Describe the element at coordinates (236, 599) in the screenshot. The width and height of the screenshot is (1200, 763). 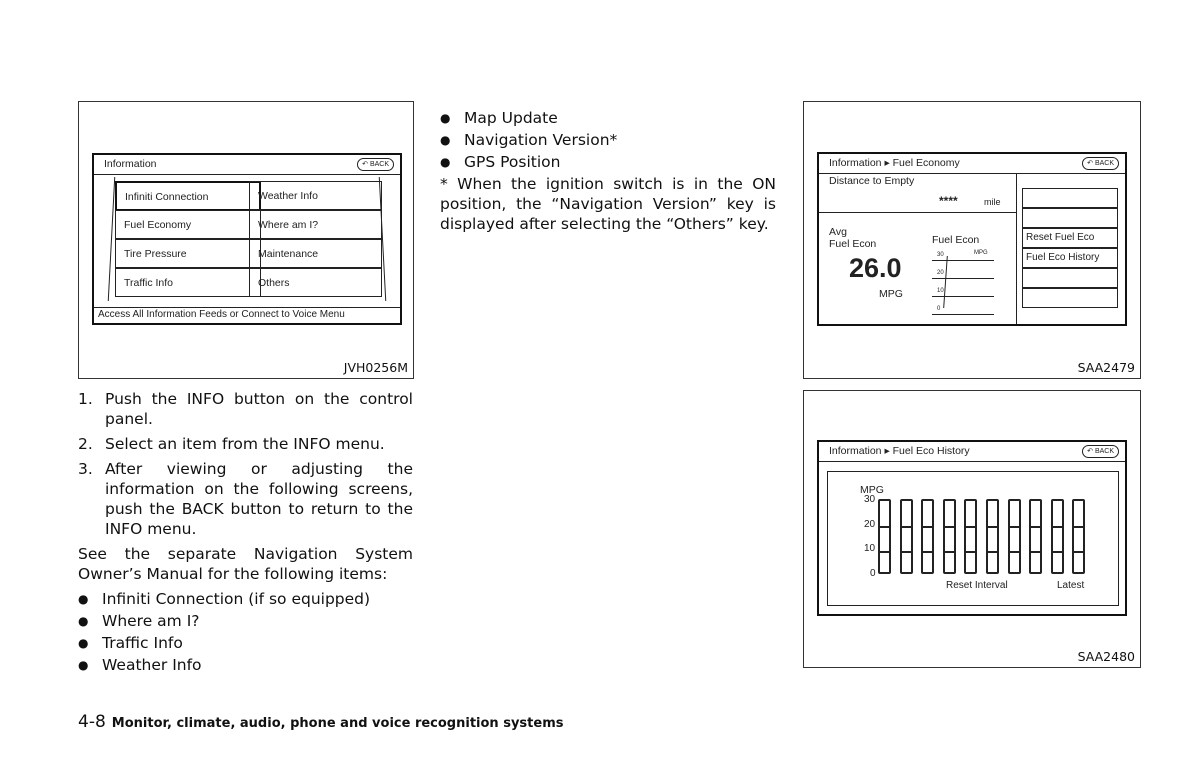
I see `list-item-text: Infiniti Connection (if so equipped)` at that location.